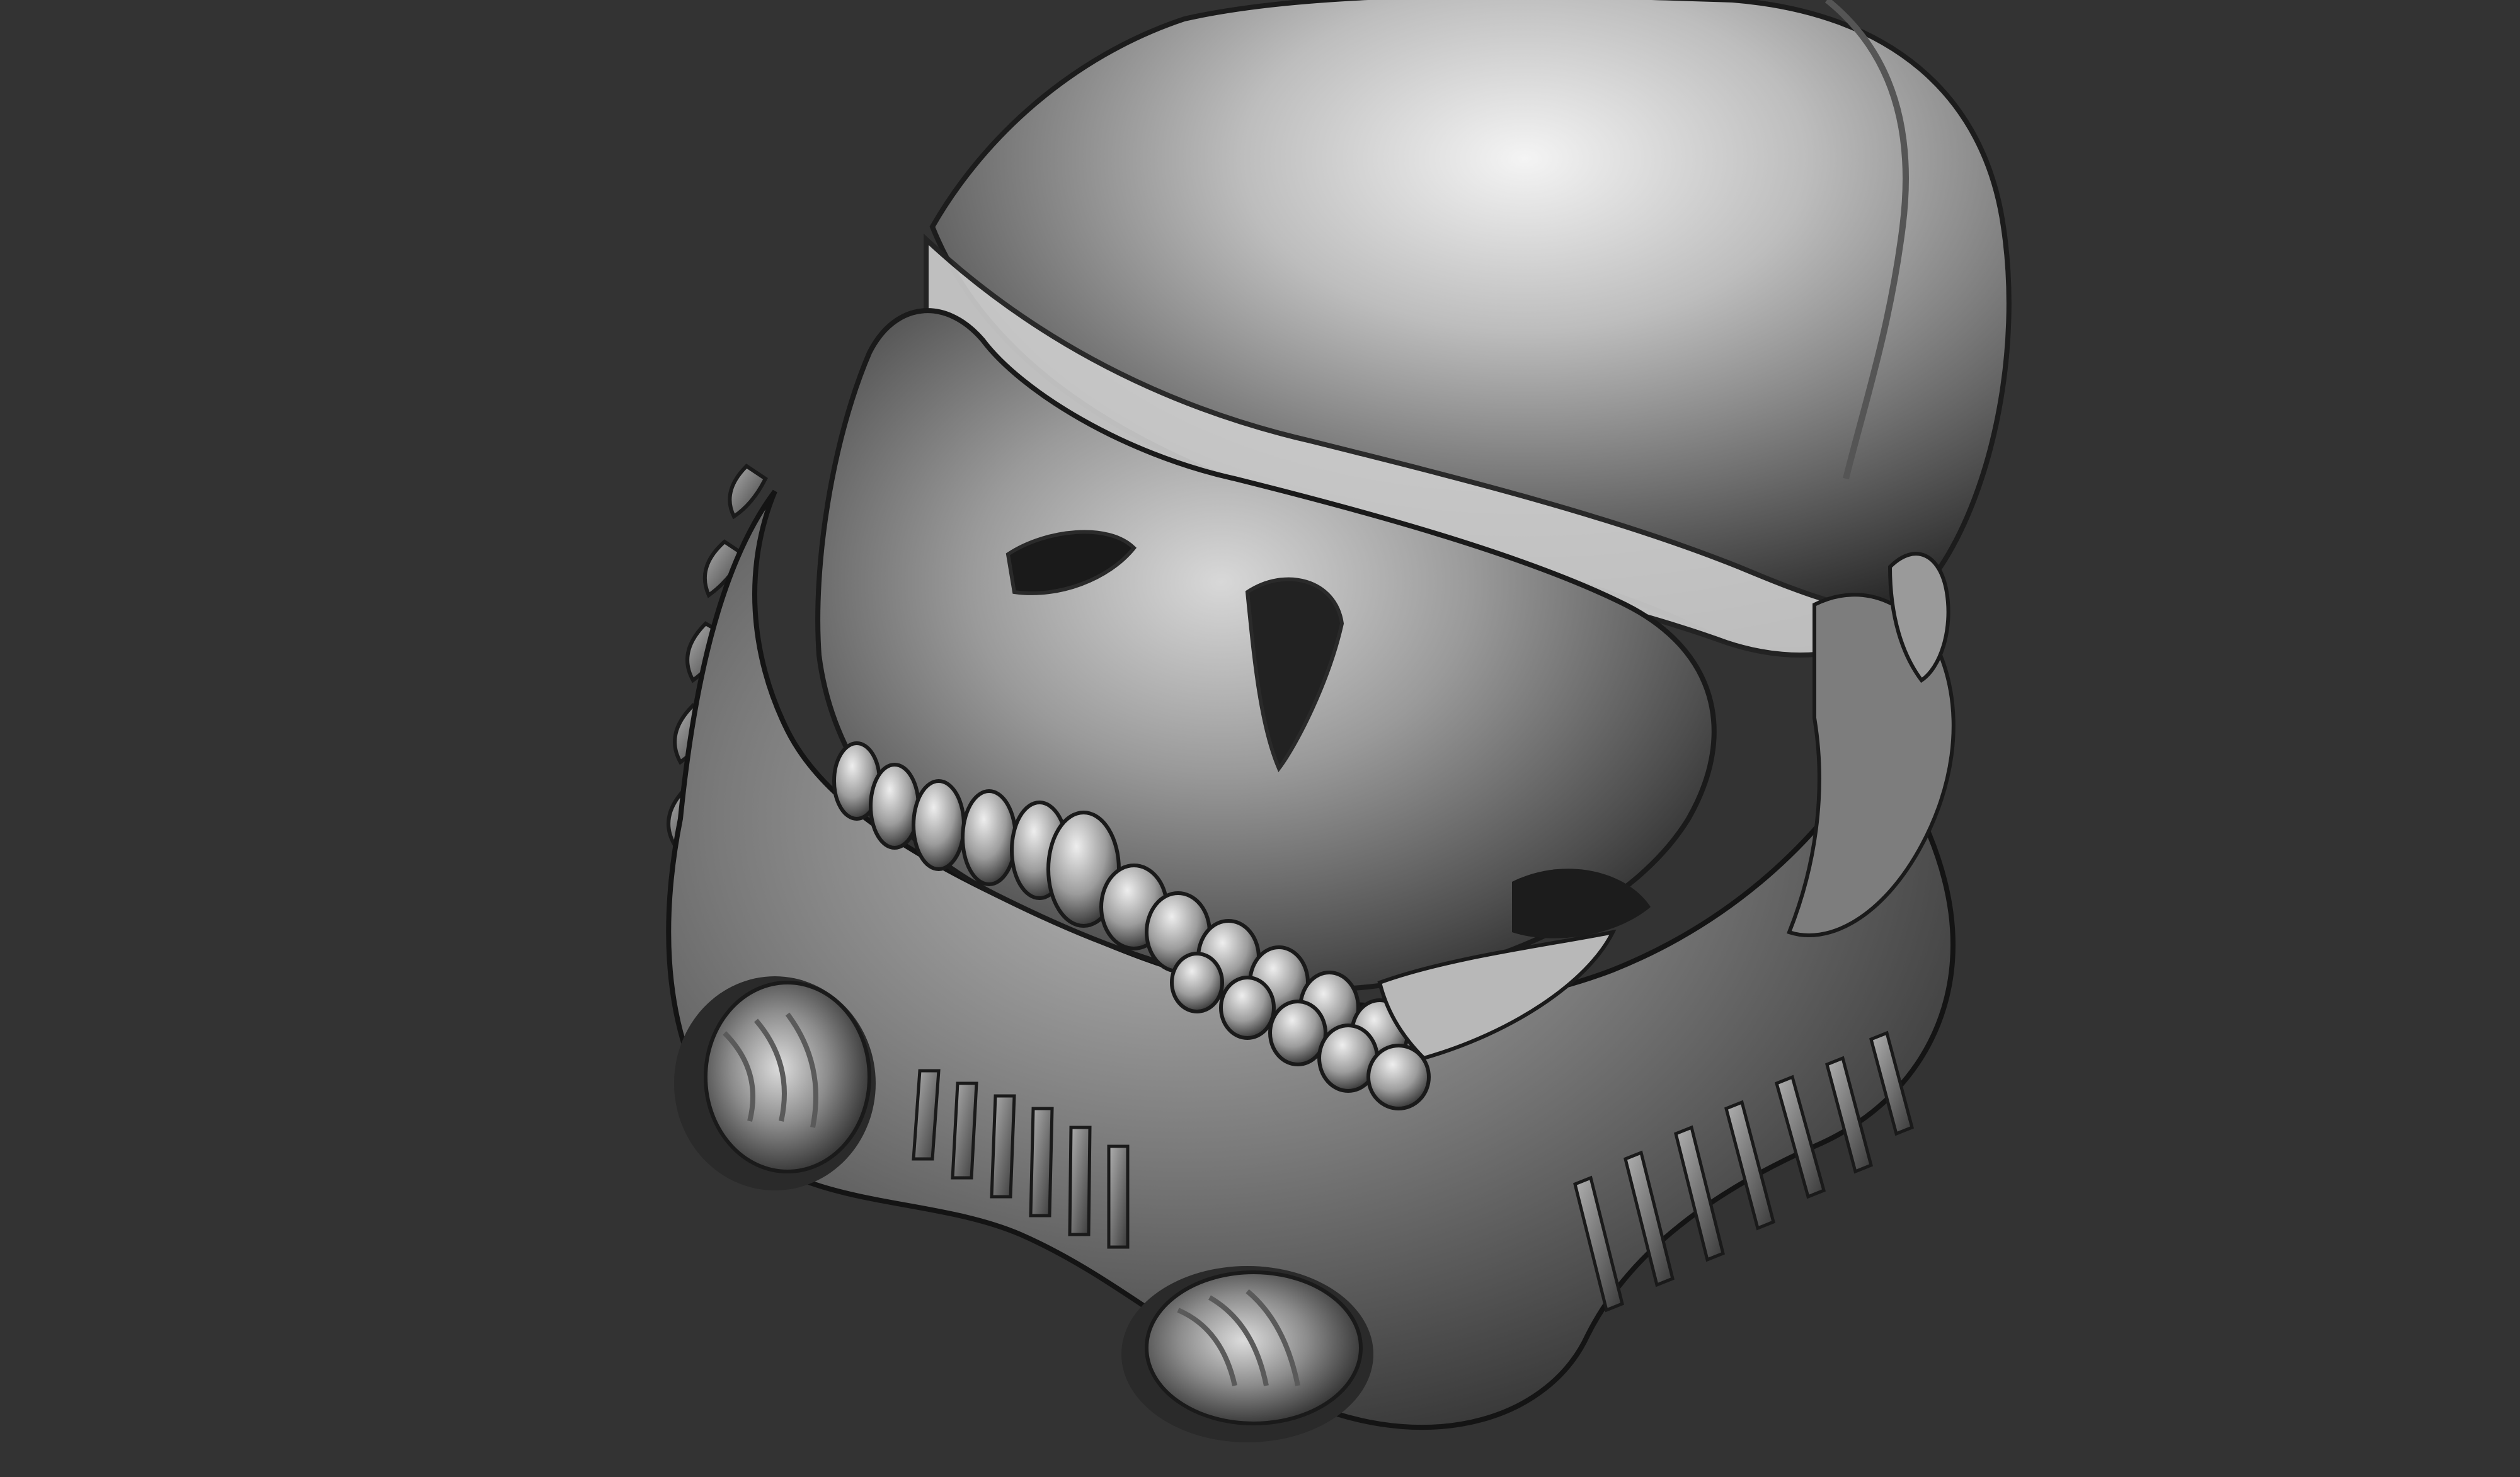 This screenshot has width=2520, height=1477. Describe the element at coordinates (1247, 1354) in the screenshot. I see `bottom-ear-cup` at that location.